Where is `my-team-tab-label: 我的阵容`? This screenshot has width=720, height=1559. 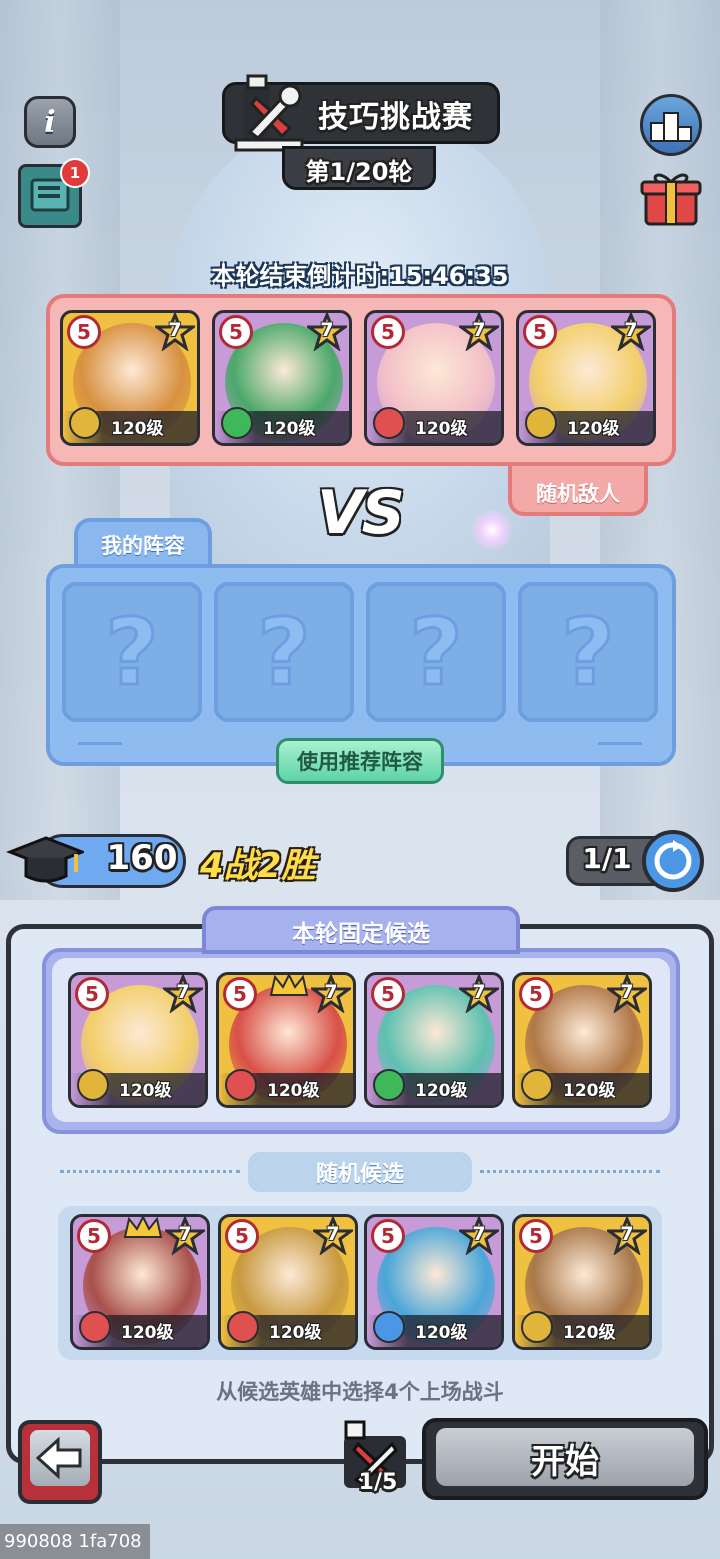
my-team-tab-label: 我的阵容 is located at coordinates (143, 546).